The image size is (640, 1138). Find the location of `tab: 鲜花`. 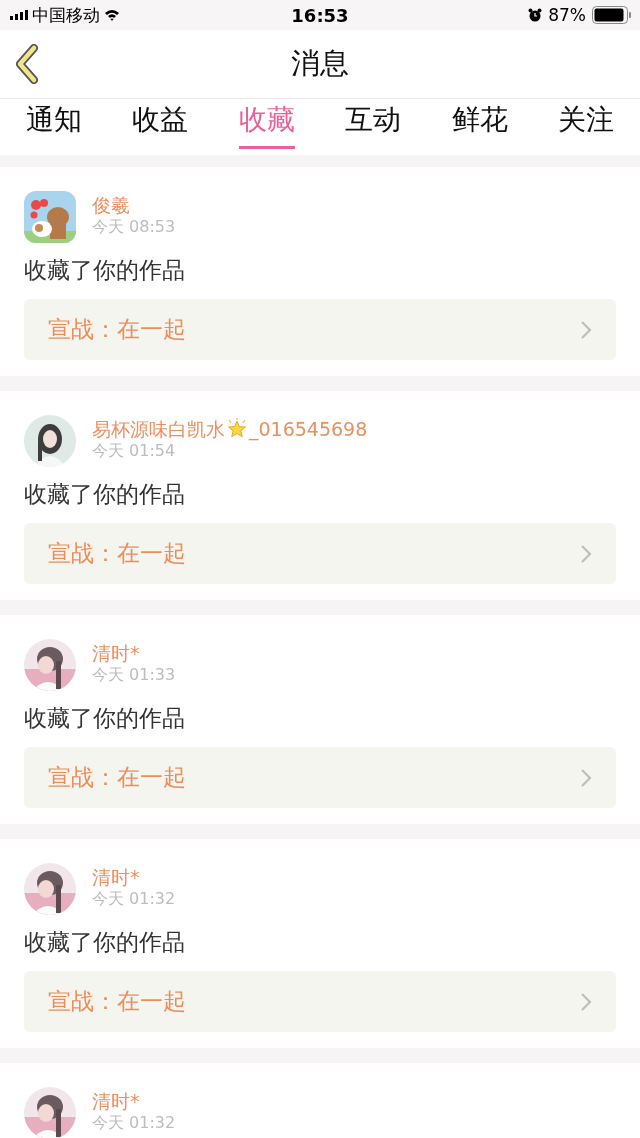

tab: 鲜花 is located at coordinates (479, 124).